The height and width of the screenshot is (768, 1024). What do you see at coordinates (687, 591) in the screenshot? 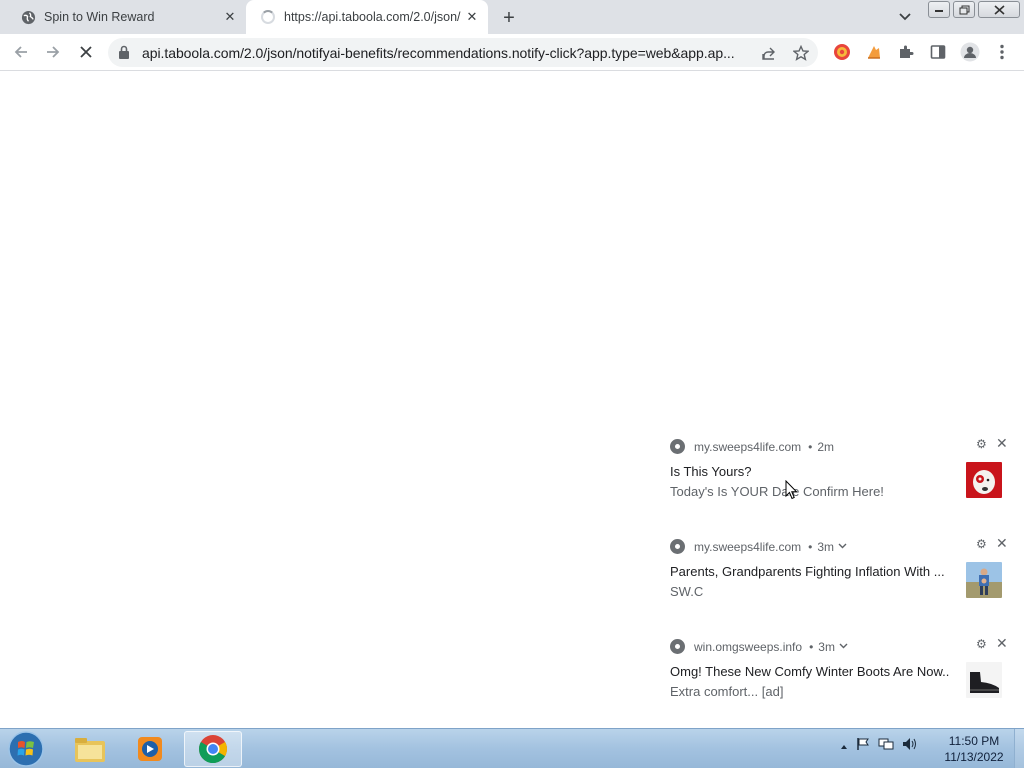
I see `notification-body: SW.C` at bounding box center [687, 591].